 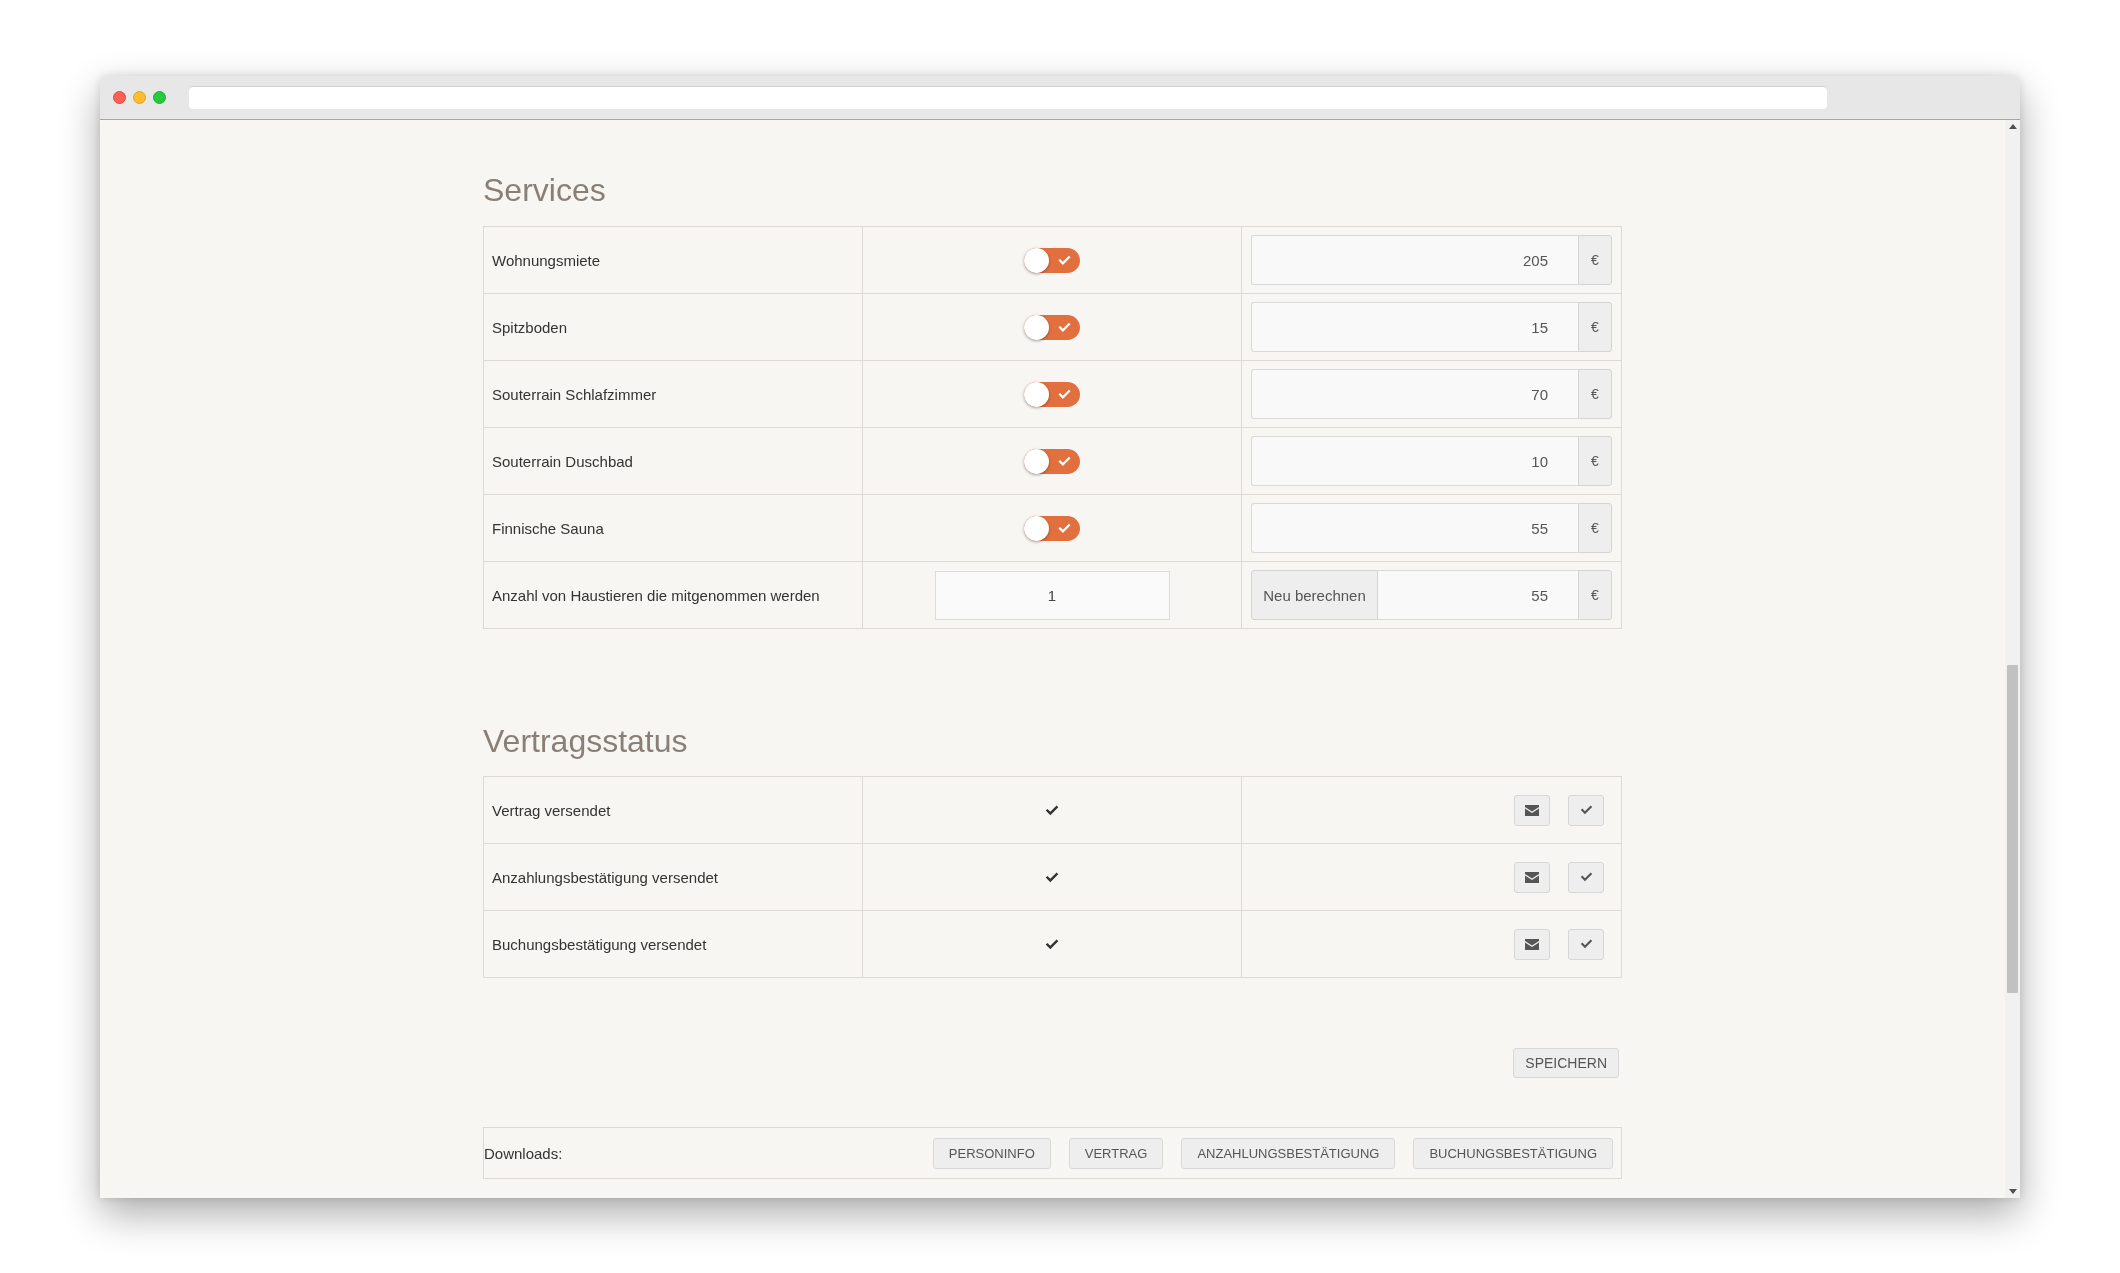 What do you see at coordinates (605, 877) in the screenshot?
I see `status-label: Anzahlungsbestätigung versendet` at bounding box center [605, 877].